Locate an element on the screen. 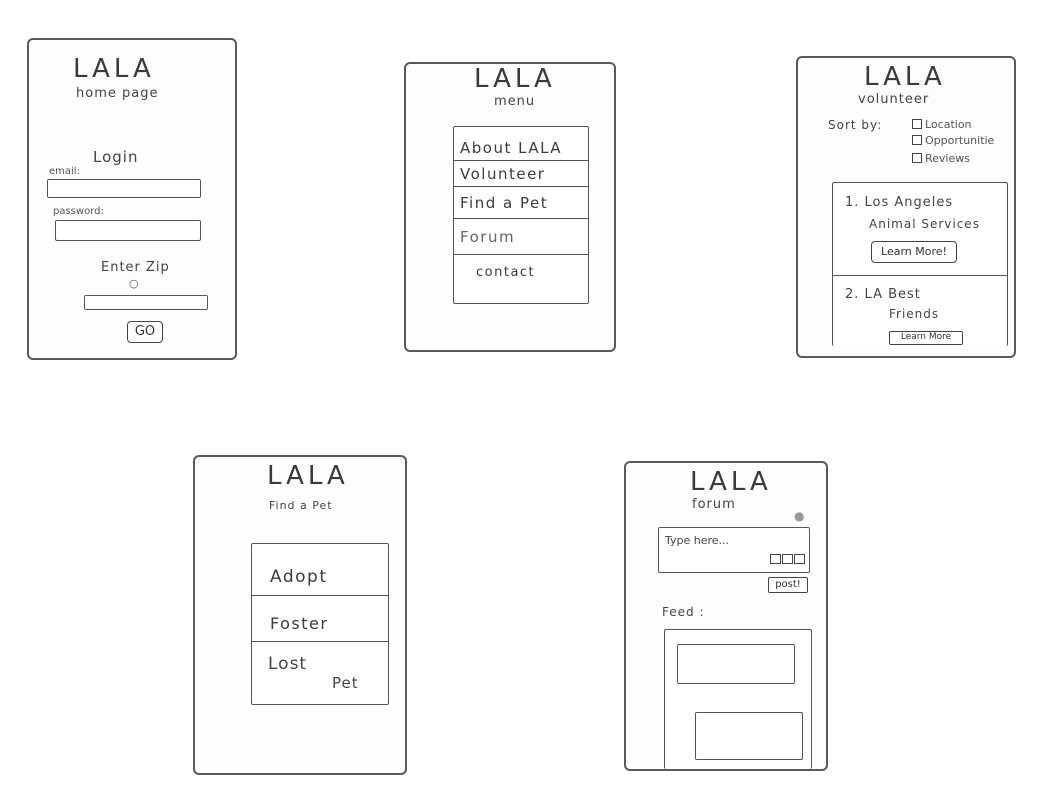 This screenshot has height=800, width=1058. result-item: 2. LA Best Friends Learn More is located at coordinates (920, 311).